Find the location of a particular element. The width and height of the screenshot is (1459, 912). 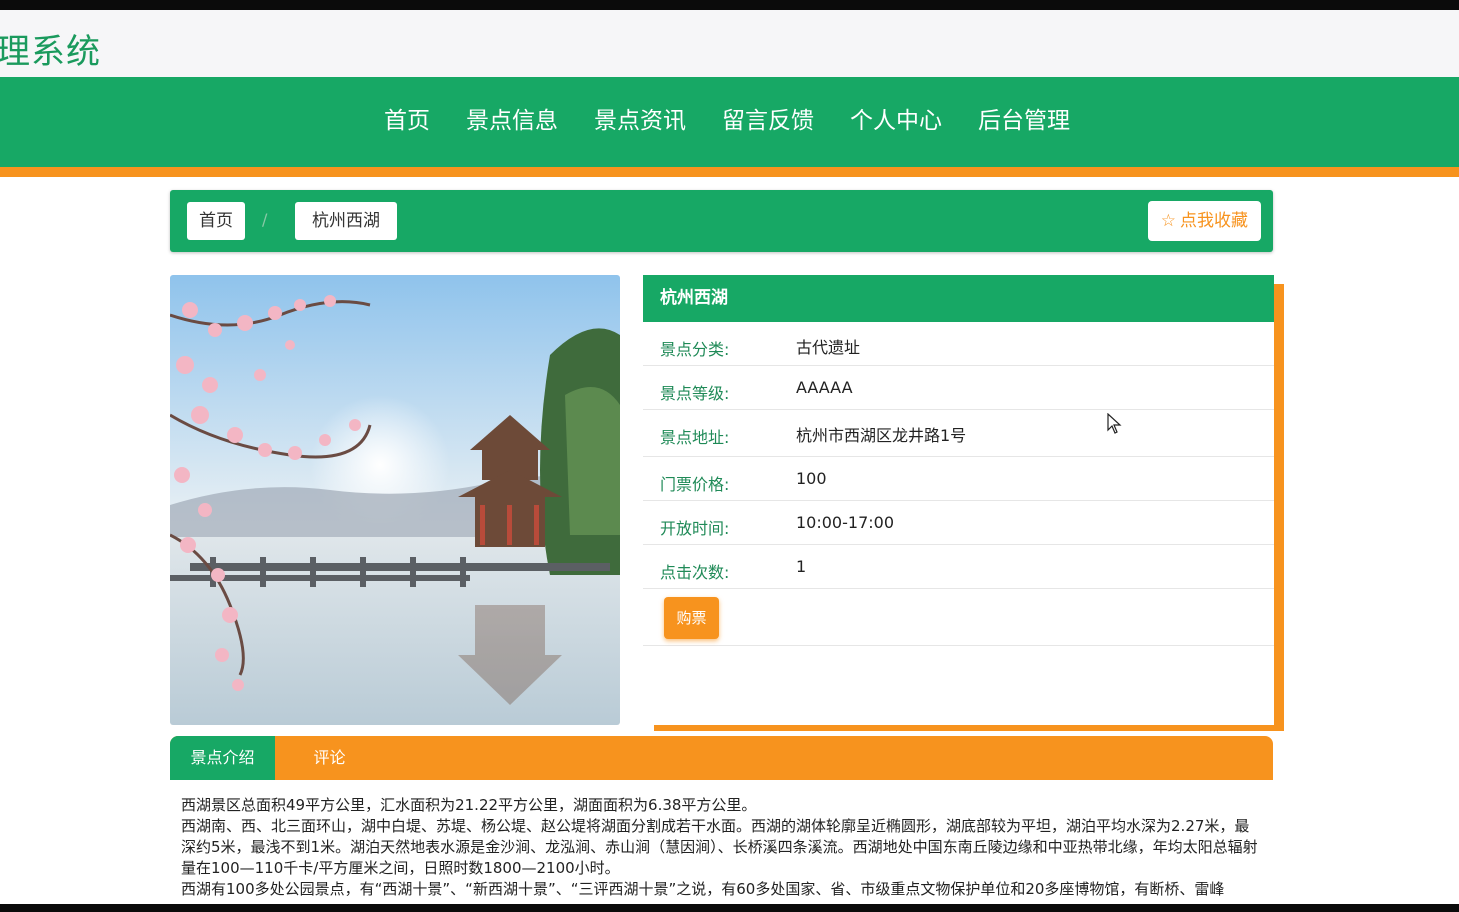

info-value: 100 is located at coordinates (811, 478).